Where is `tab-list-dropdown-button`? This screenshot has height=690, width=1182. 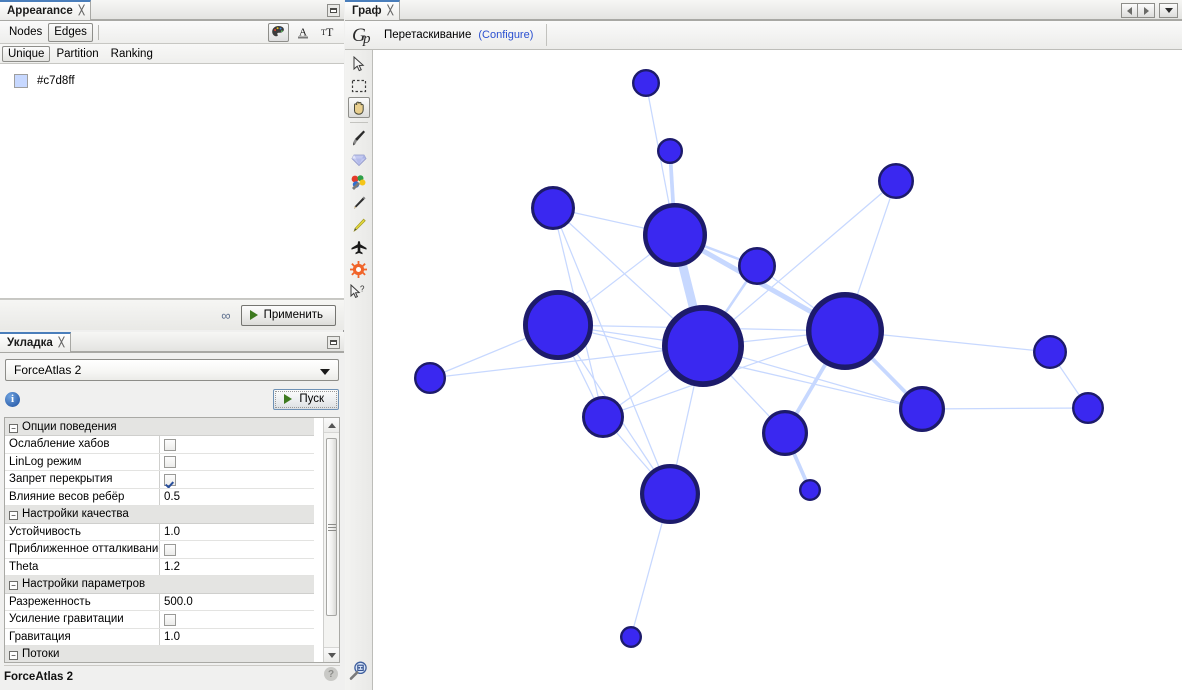
tab-list-dropdown-button is located at coordinates (1168, 10).